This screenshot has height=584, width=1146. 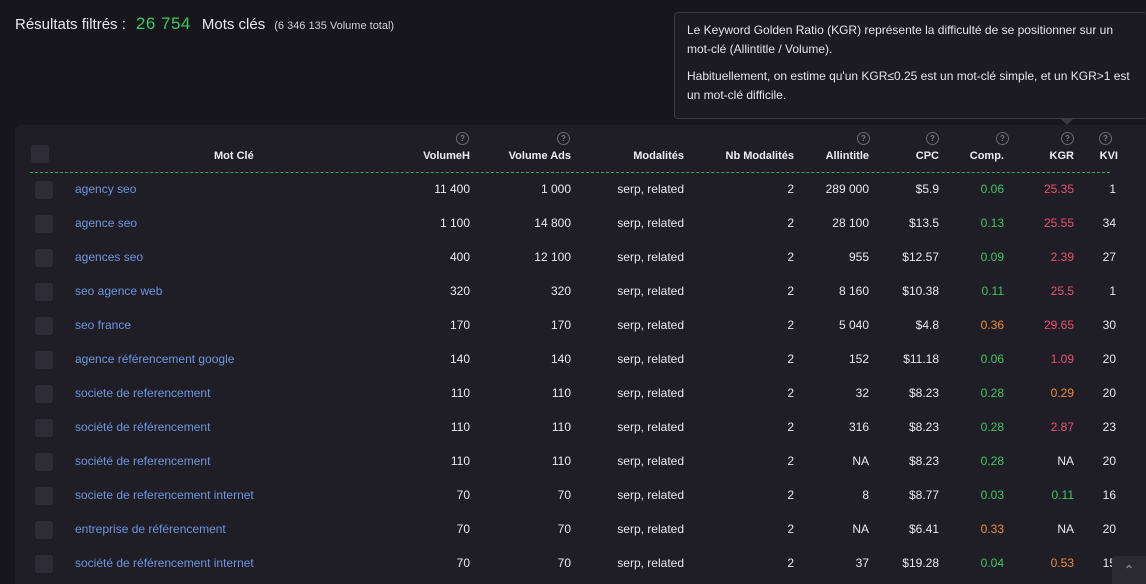 I want to click on cell-cpc: $6.41, so click(x=923, y=529).